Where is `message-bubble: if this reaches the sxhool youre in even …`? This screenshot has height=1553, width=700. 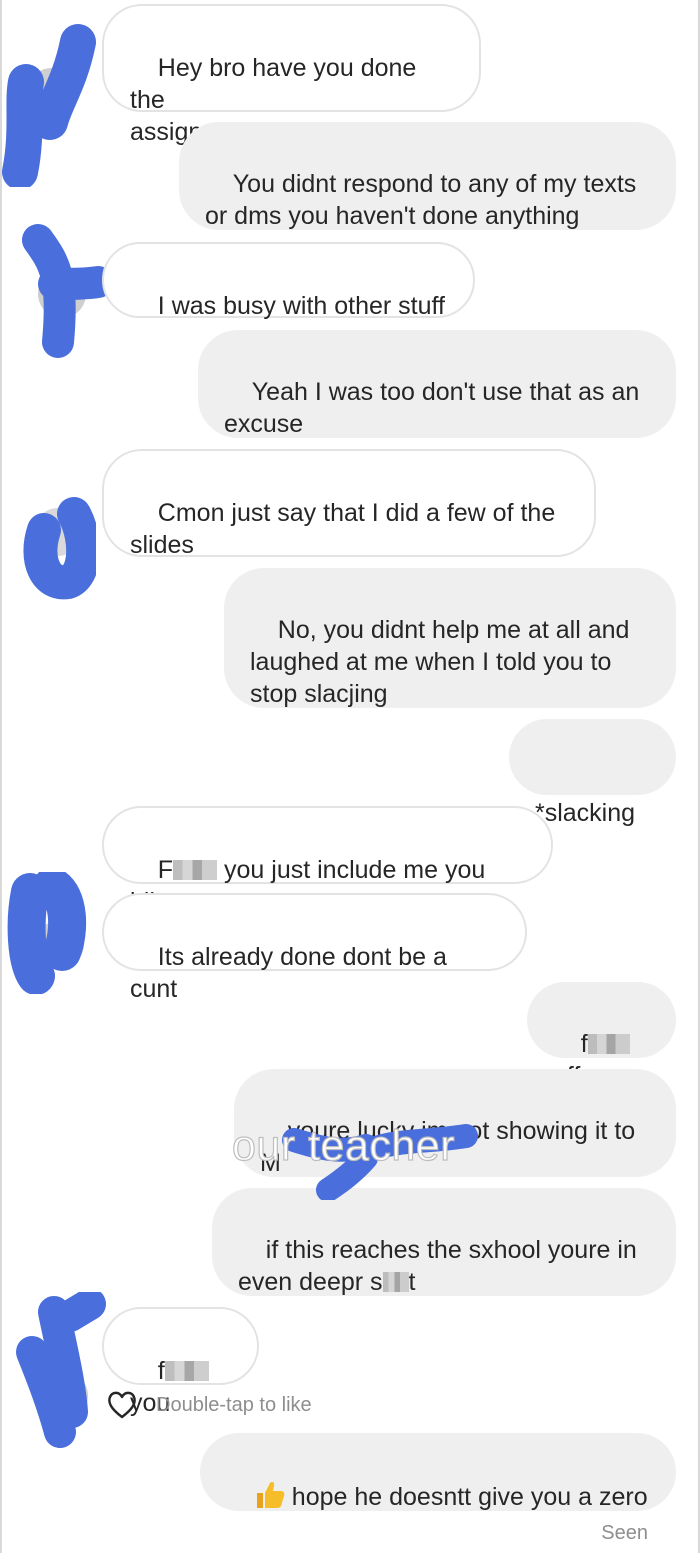 message-bubble: if this reaches the sxhool youre in even … is located at coordinates (444, 1242).